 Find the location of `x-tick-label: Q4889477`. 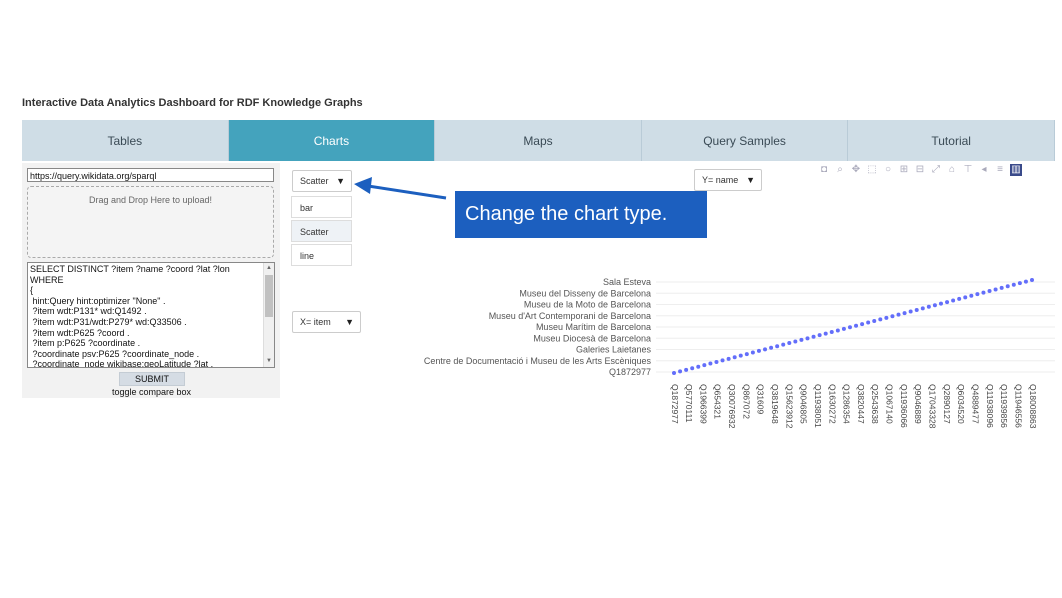

x-tick-label: Q4889477 is located at coordinates (975, 404).